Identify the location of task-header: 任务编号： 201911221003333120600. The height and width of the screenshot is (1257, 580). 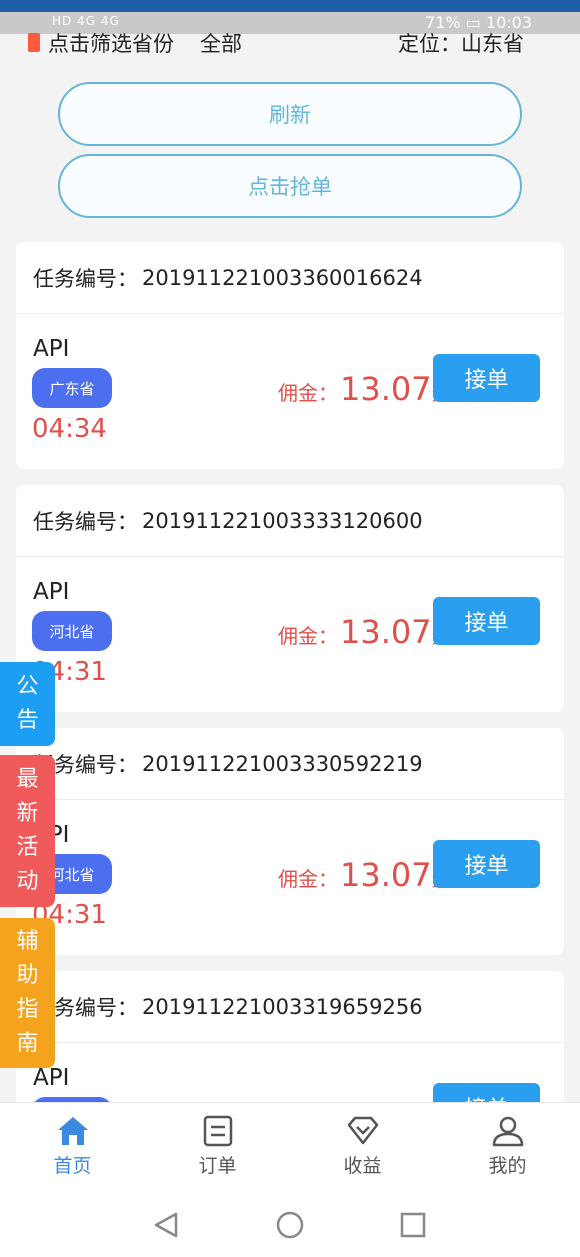
(290, 521).